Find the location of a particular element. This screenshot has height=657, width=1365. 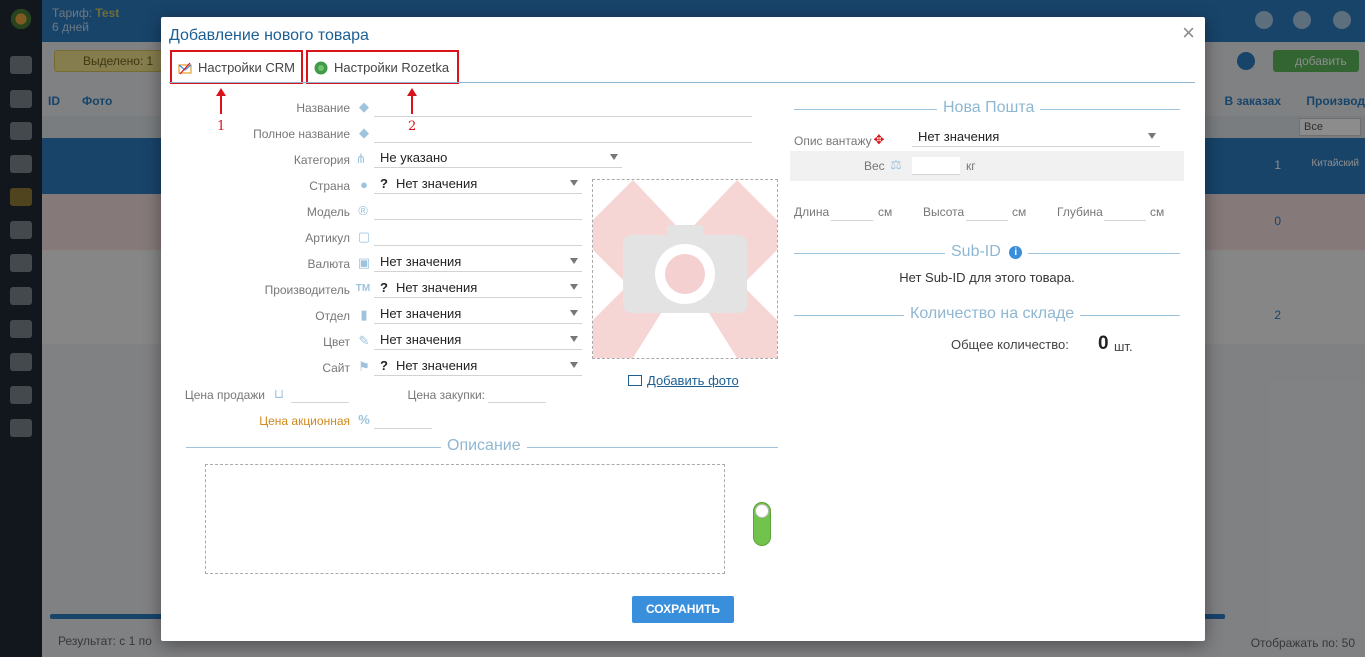

tabs-divider is located at coordinates (682, 82).